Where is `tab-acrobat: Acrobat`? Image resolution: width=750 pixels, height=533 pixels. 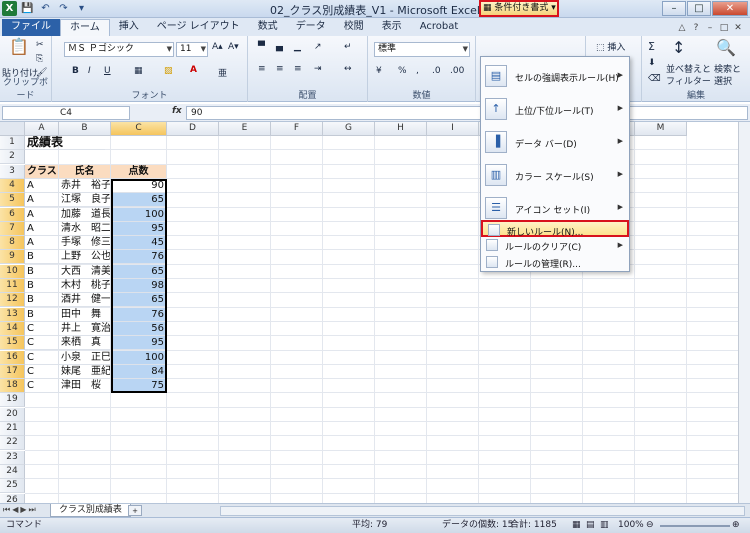
tab-acrobat: Acrobat is located at coordinates (439, 27).